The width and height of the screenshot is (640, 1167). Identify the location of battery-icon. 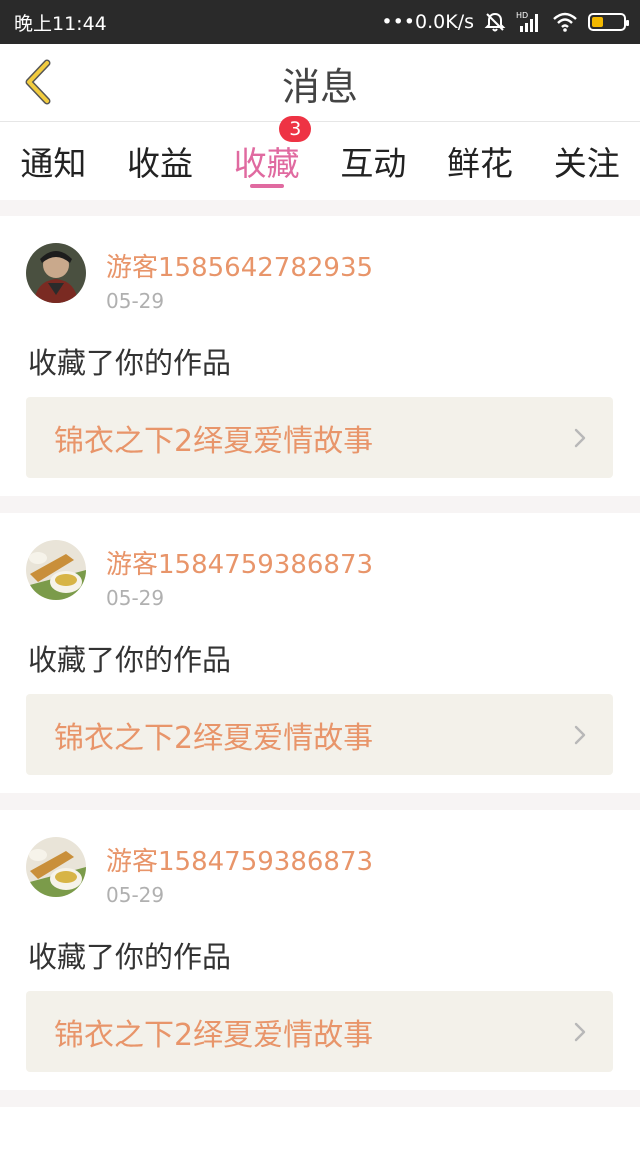
(608, 22).